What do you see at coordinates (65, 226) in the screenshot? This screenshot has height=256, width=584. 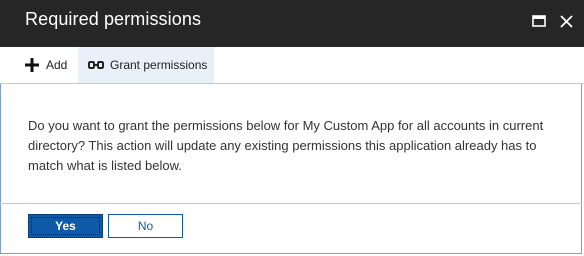 I see `yes-button: Yes` at bounding box center [65, 226].